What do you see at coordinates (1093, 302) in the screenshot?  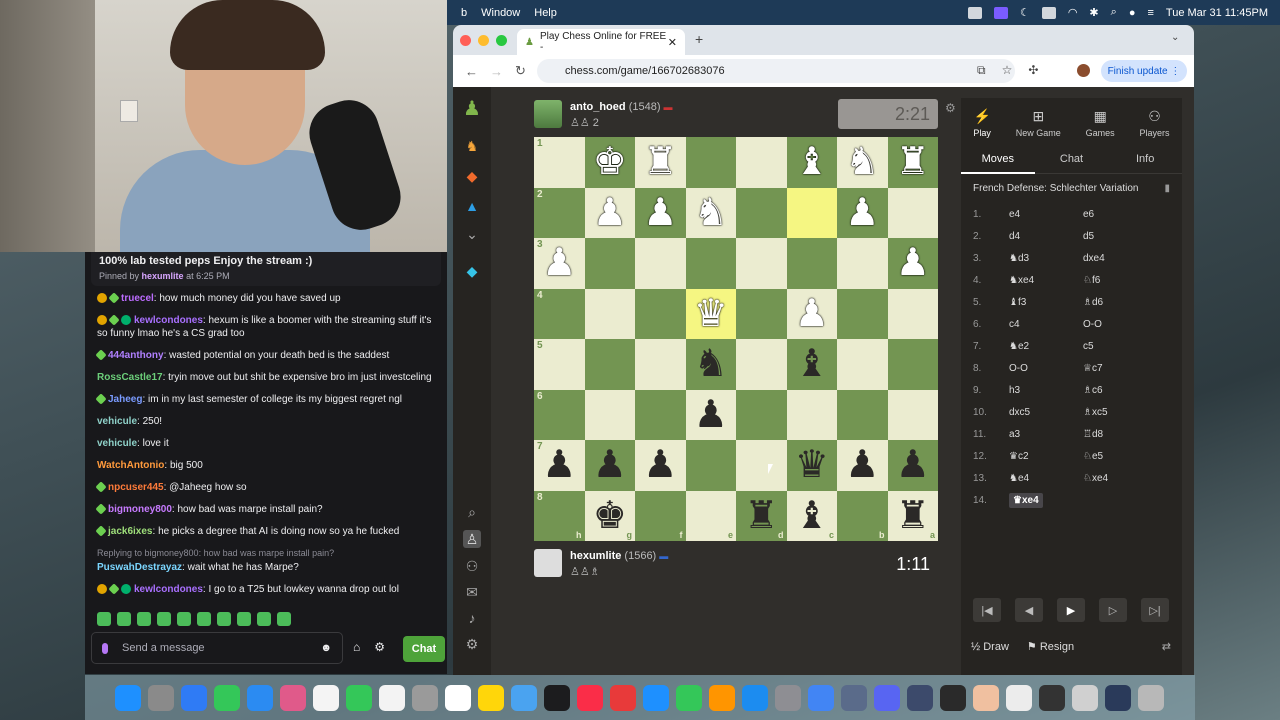 I see `move-black: ♗d6` at bounding box center [1093, 302].